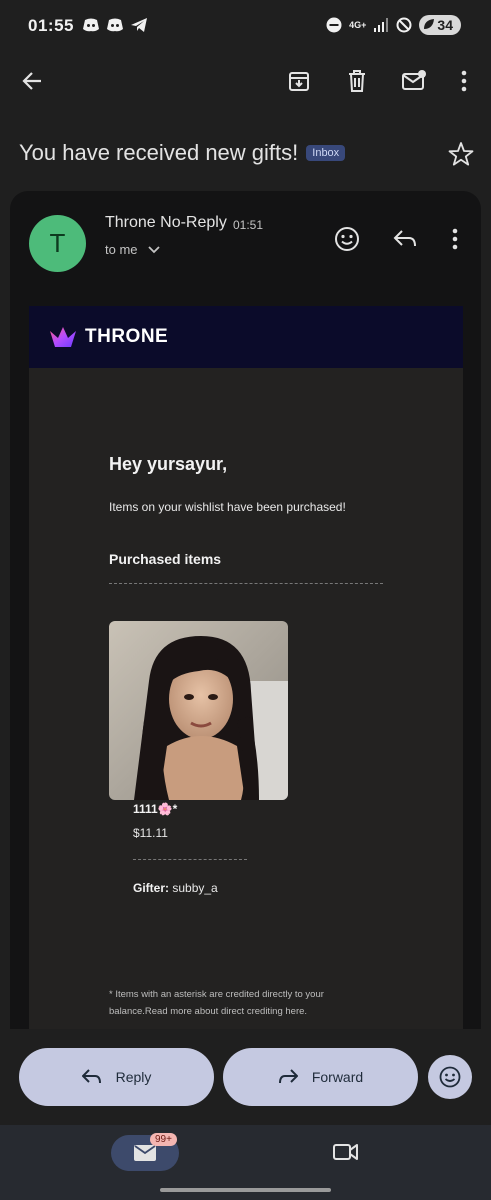 Image resolution: width=491 pixels, height=1200 pixels. I want to click on home-indicator, so click(245, 1190).